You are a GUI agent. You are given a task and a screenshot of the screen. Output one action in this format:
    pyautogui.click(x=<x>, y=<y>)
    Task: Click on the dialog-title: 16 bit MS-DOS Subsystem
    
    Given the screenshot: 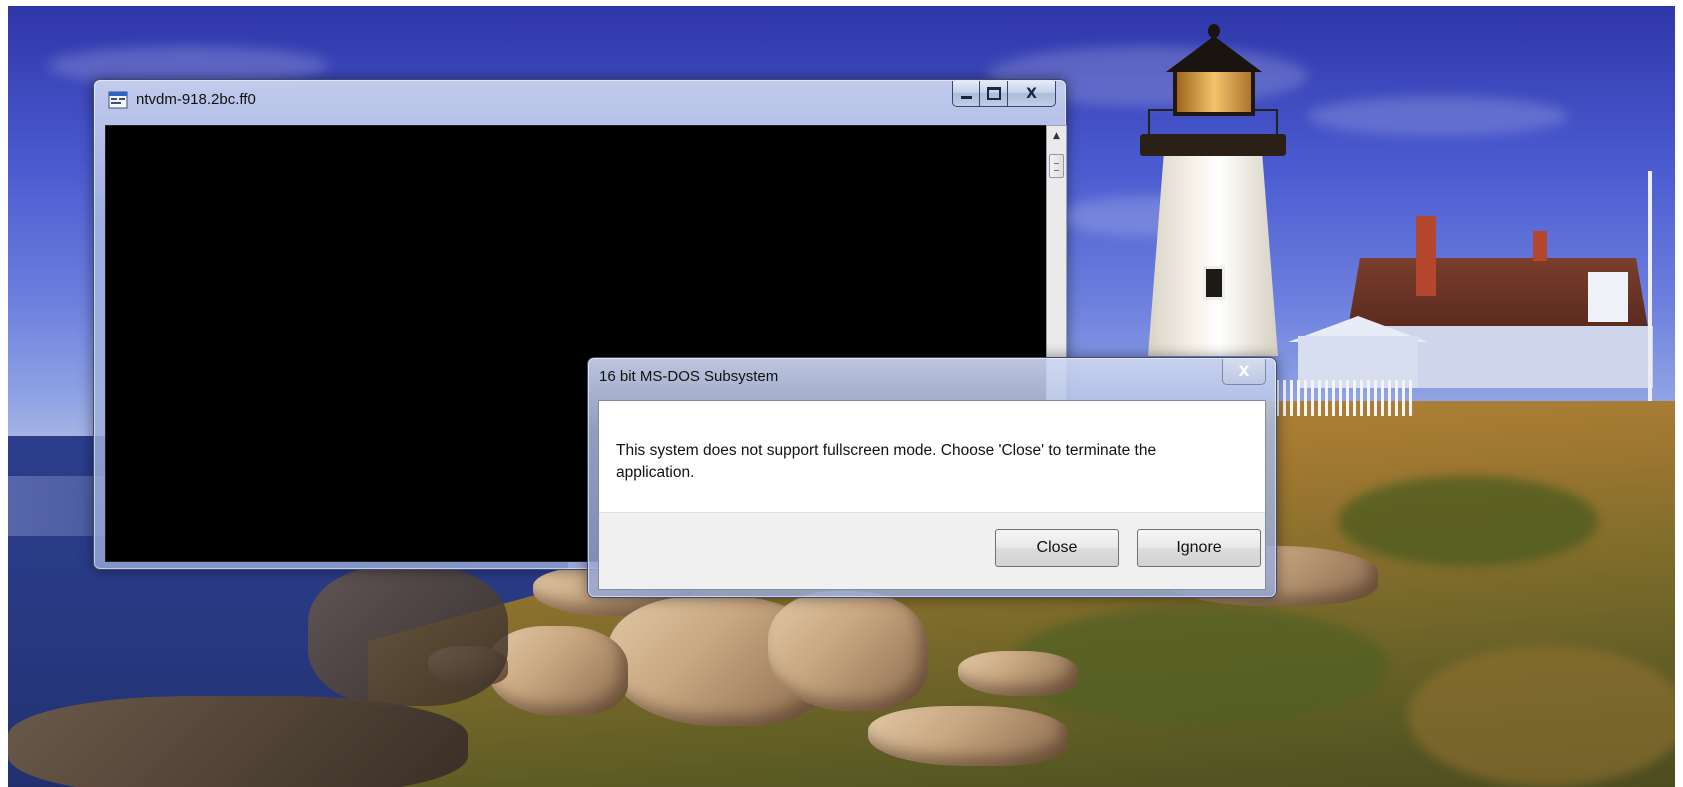 What is the action you would take?
    pyautogui.click(x=689, y=376)
    